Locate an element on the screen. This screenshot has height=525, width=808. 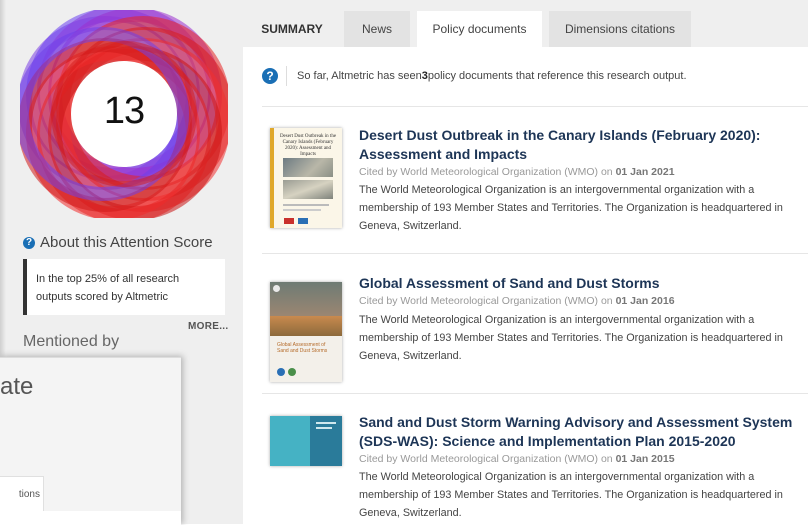
overlay-panel: ate tions is located at coordinates (90, 441).